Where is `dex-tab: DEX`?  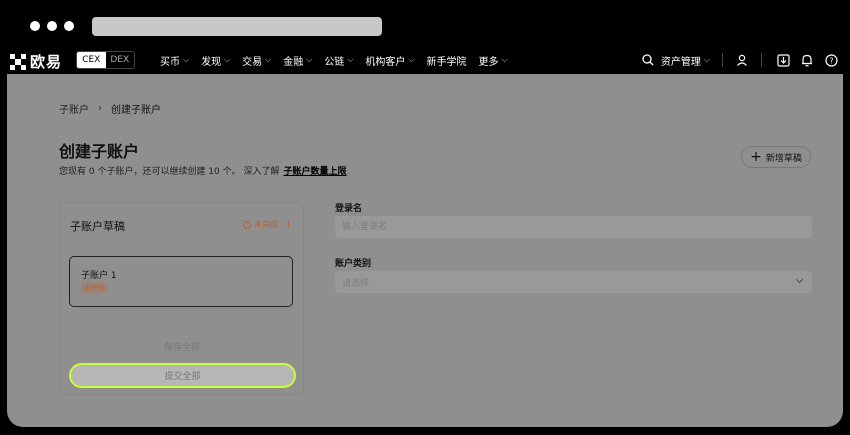
dex-tab: DEX is located at coordinates (120, 60).